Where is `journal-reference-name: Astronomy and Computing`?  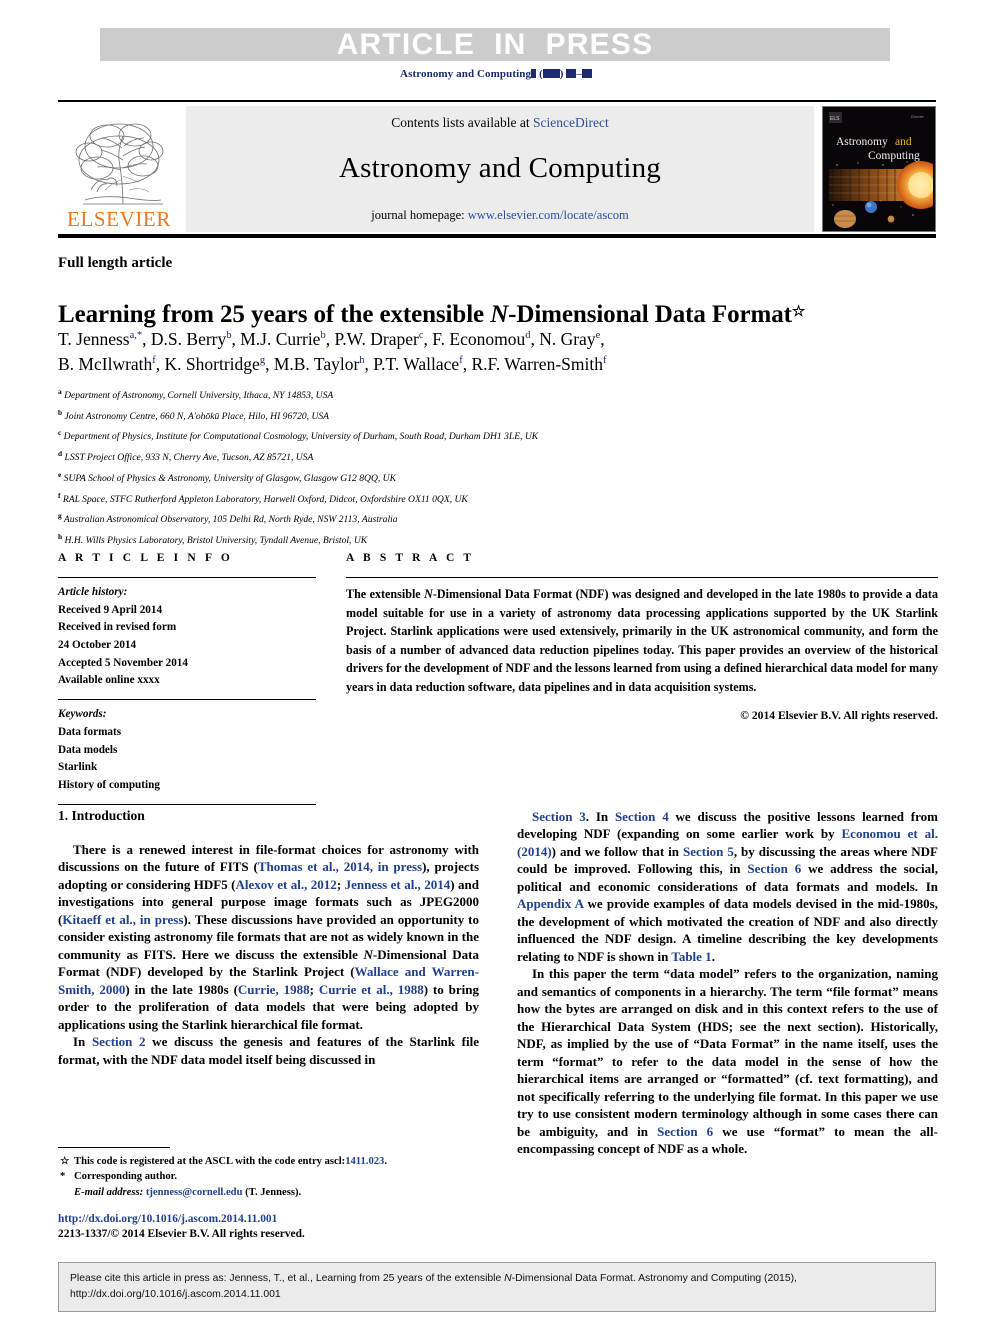
journal-reference-name: Astronomy and Computing is located at coordinates (466, 74).